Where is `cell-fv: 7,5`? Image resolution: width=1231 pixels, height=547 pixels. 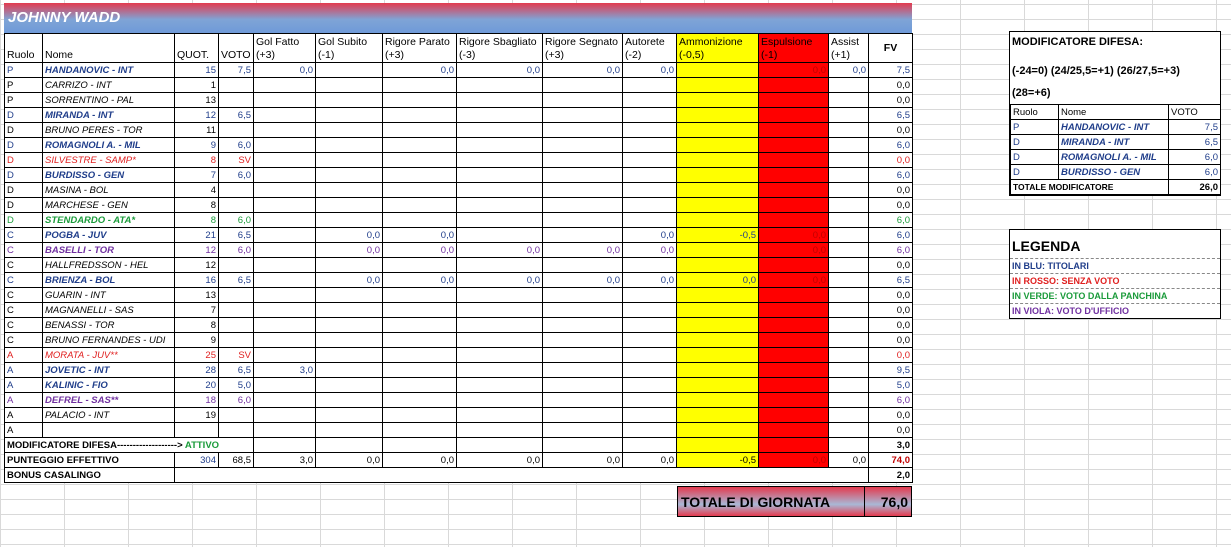
cell-fv: 7,5 is located at coordinates (890, 70).